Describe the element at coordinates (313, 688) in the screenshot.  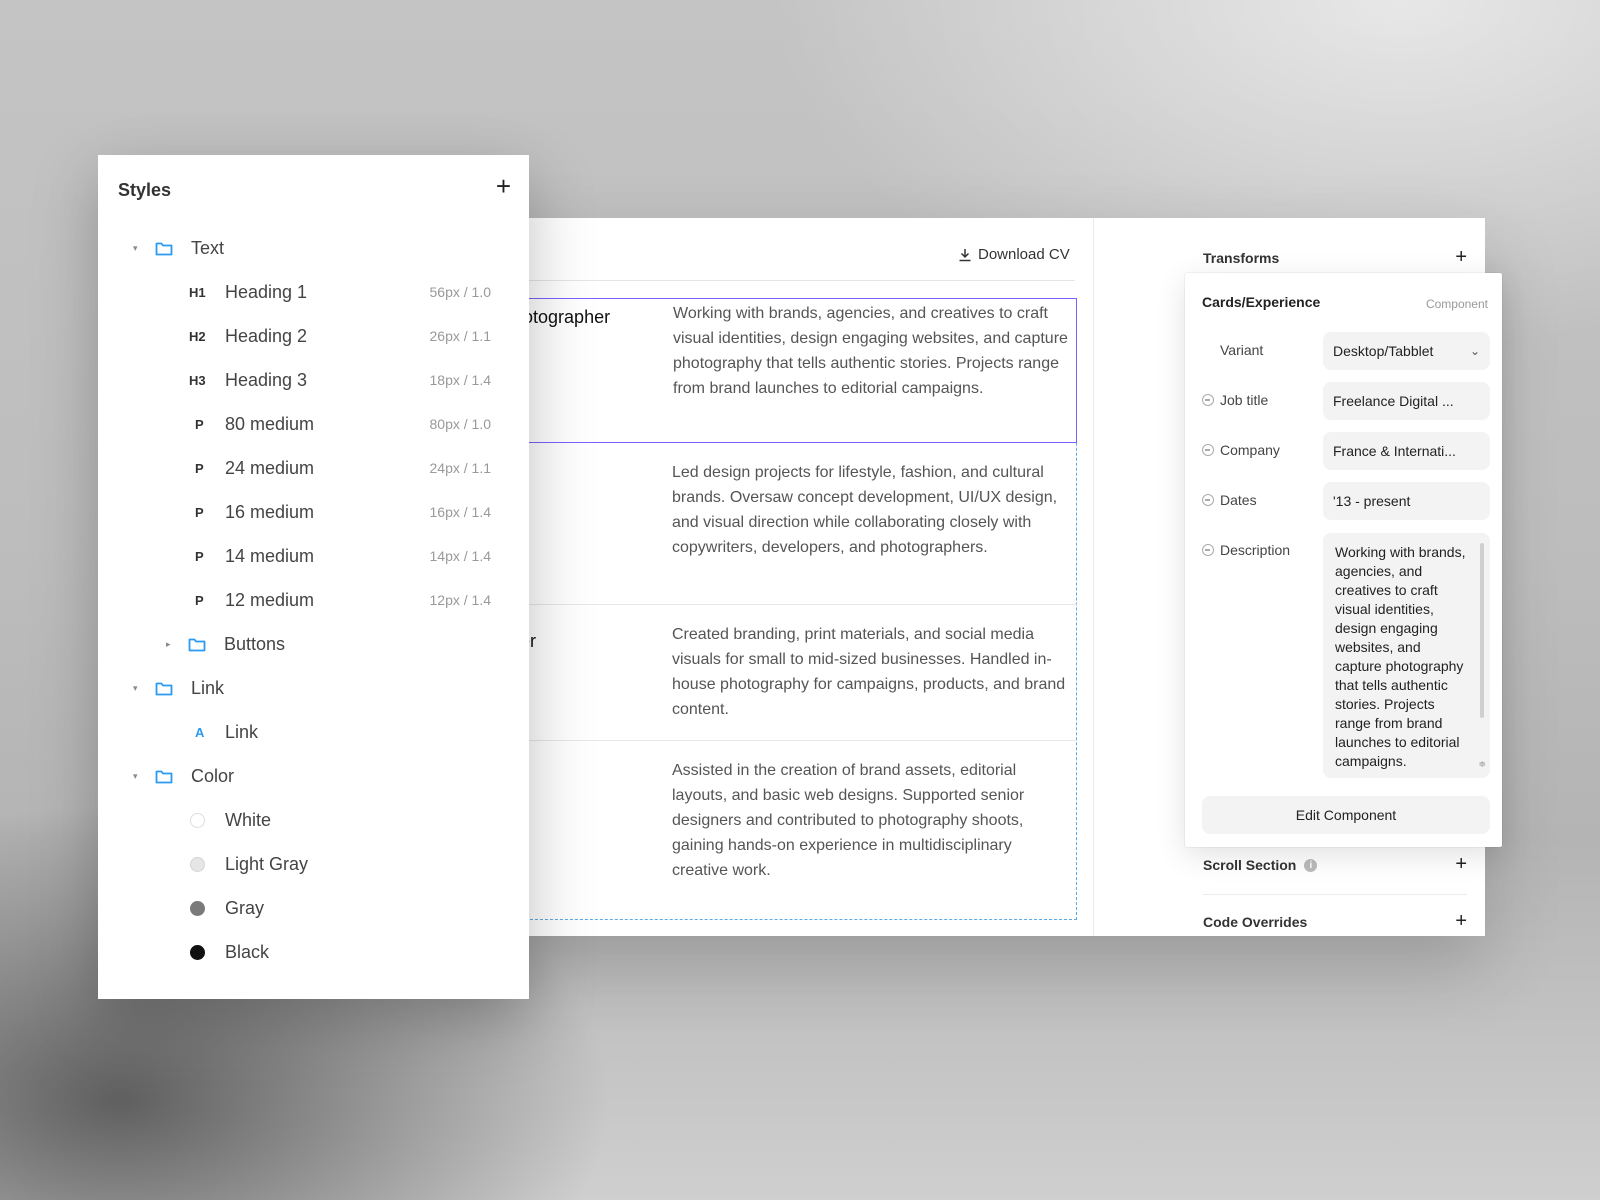
I see `style-group-link: ▾ Link` at that location.